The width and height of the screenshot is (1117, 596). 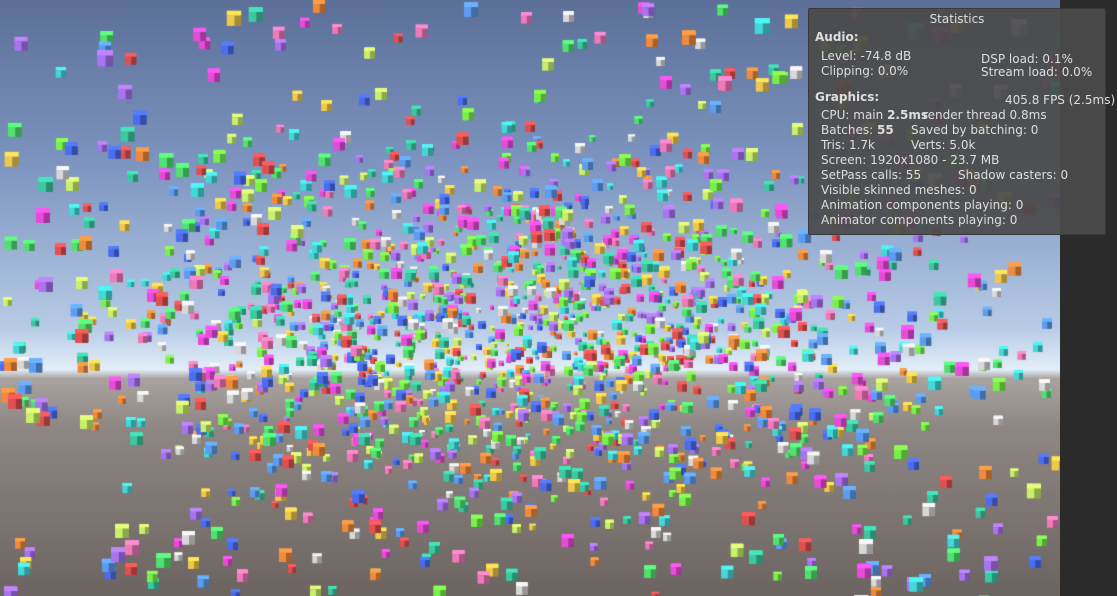 I want to click on audio-clipping: Clipping: 0.0%, so click(x=865, y=71).